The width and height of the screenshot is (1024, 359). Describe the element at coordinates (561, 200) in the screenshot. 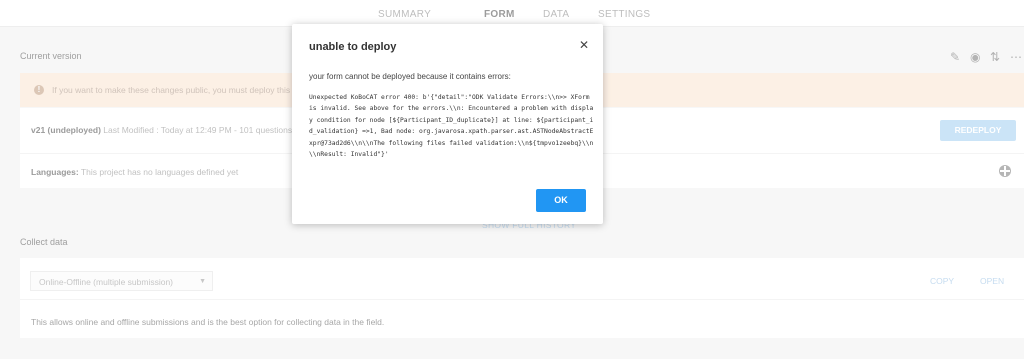

I see `ok-button: OK` at that location.